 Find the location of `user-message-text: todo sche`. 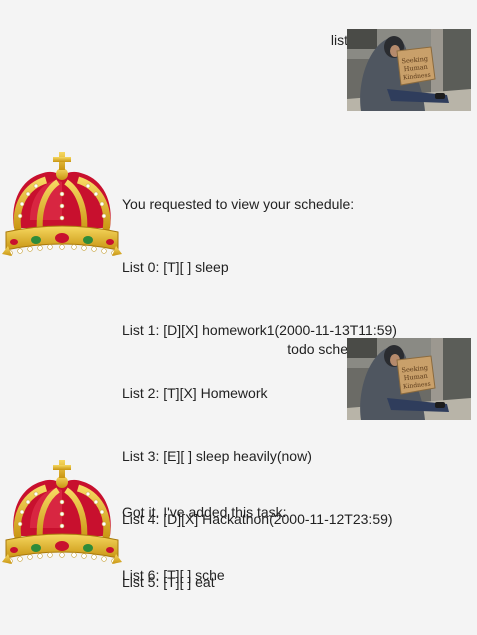

user-message-text: todo sche is located at coordinates (317, 349).